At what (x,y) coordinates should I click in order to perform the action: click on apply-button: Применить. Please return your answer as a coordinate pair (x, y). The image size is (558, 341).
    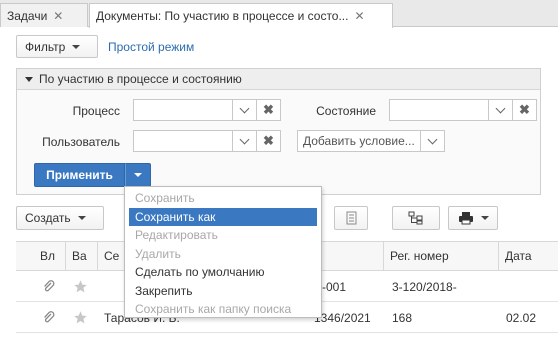
    Looking at the image, I should click on (79, 175).